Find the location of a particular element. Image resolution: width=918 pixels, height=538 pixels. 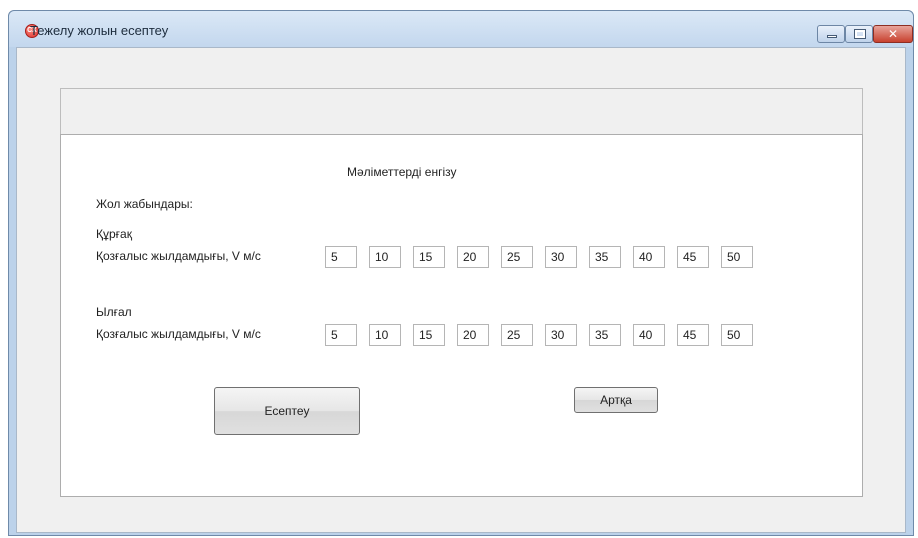

window-title: Тежелу жолын есептеу is located at coordinates (99, 30).